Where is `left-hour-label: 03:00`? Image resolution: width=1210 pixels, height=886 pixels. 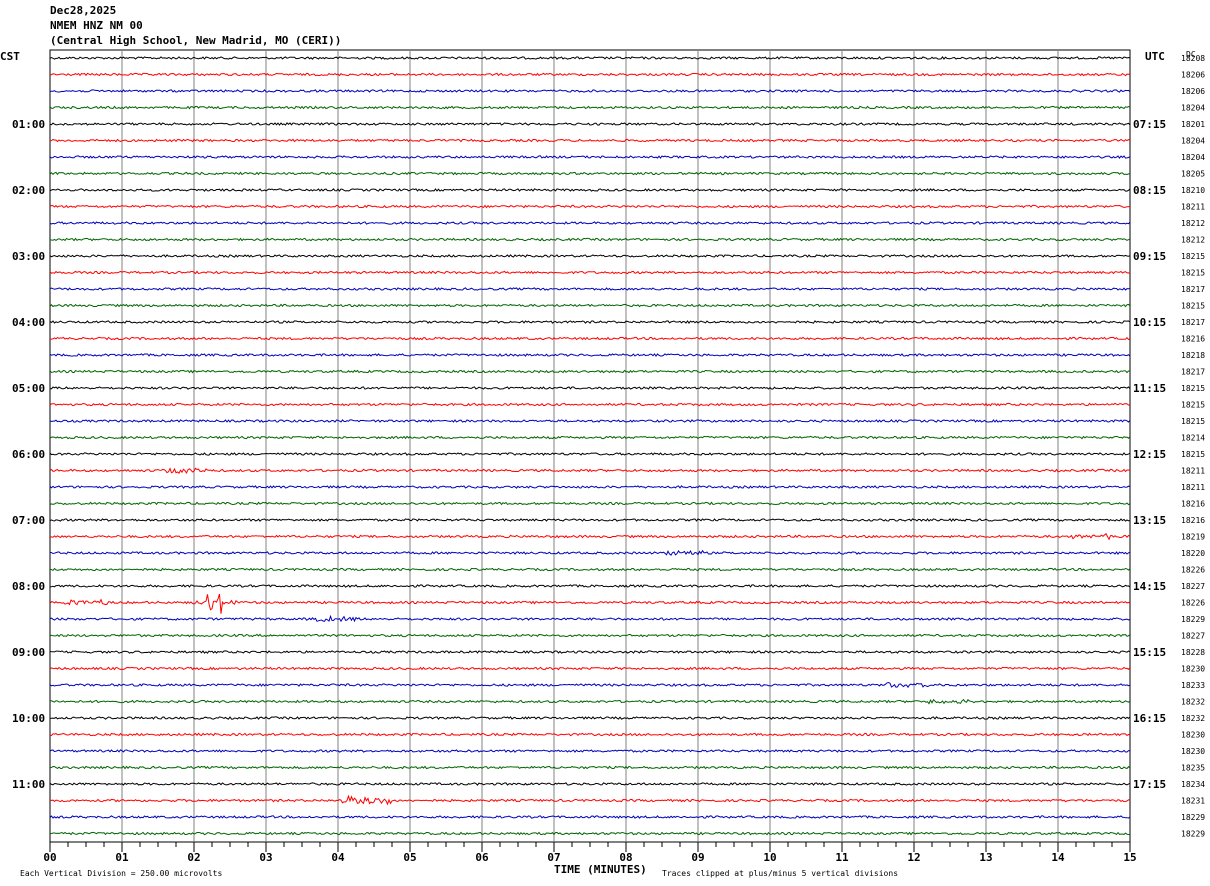
left-hour-label: 03:00 is located at coordinates (28, 256).